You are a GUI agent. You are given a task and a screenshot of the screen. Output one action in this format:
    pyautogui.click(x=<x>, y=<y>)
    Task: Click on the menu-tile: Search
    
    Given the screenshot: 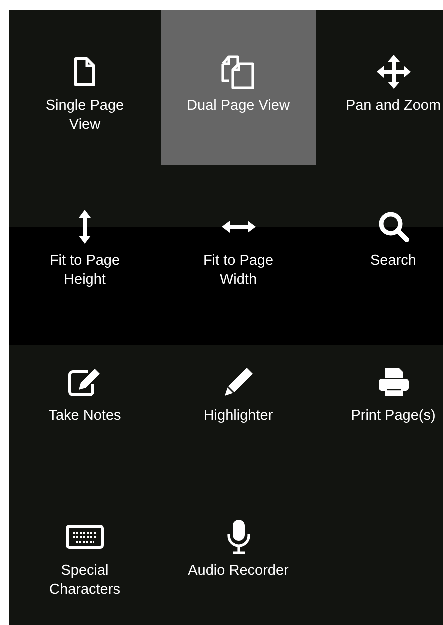 What is the action you would take?
    pyautogui.click(x=379, y=242)
    